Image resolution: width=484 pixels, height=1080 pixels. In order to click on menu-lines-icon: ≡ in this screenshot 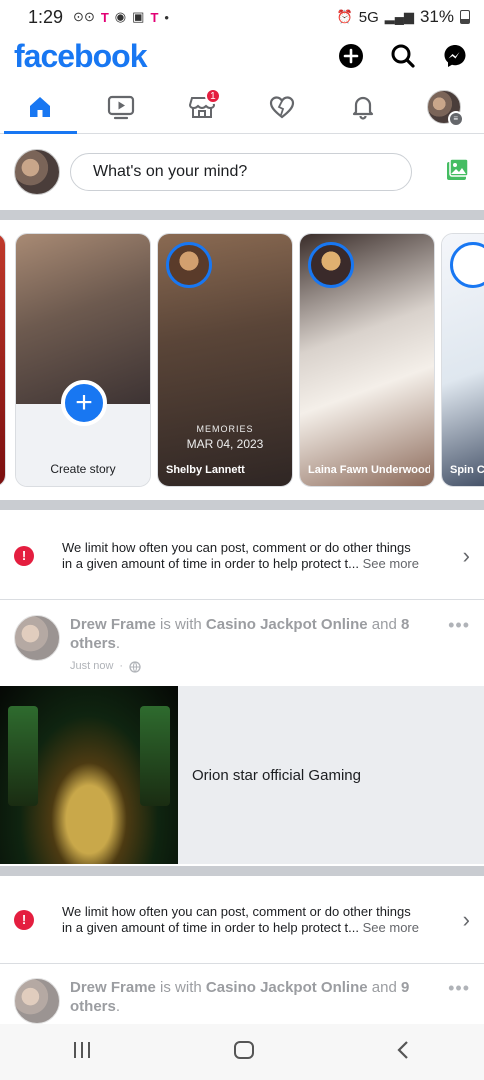, I will do `click(455, 118)`.